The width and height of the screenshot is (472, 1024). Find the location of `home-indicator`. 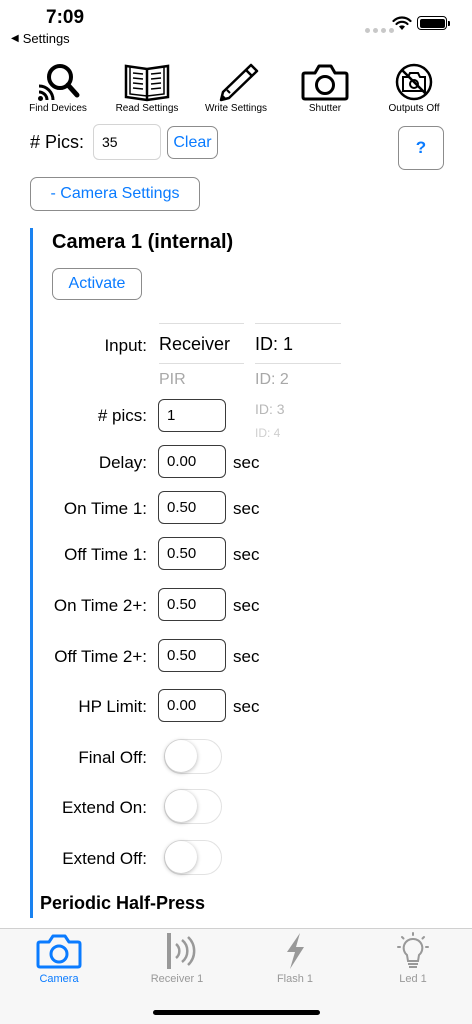

home-indicator is located at coordinates (236, 1012).